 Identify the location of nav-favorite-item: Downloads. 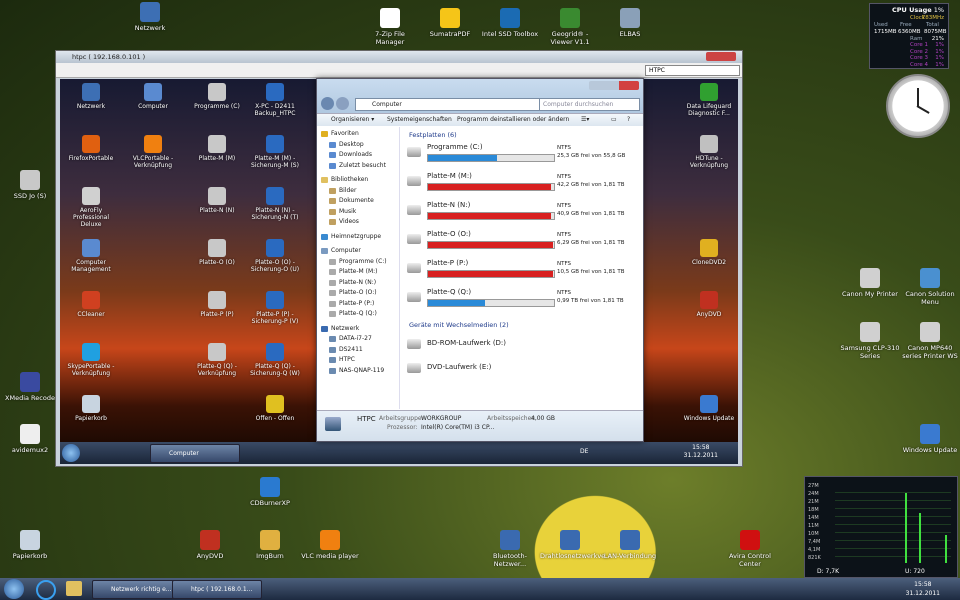
(350, 155).